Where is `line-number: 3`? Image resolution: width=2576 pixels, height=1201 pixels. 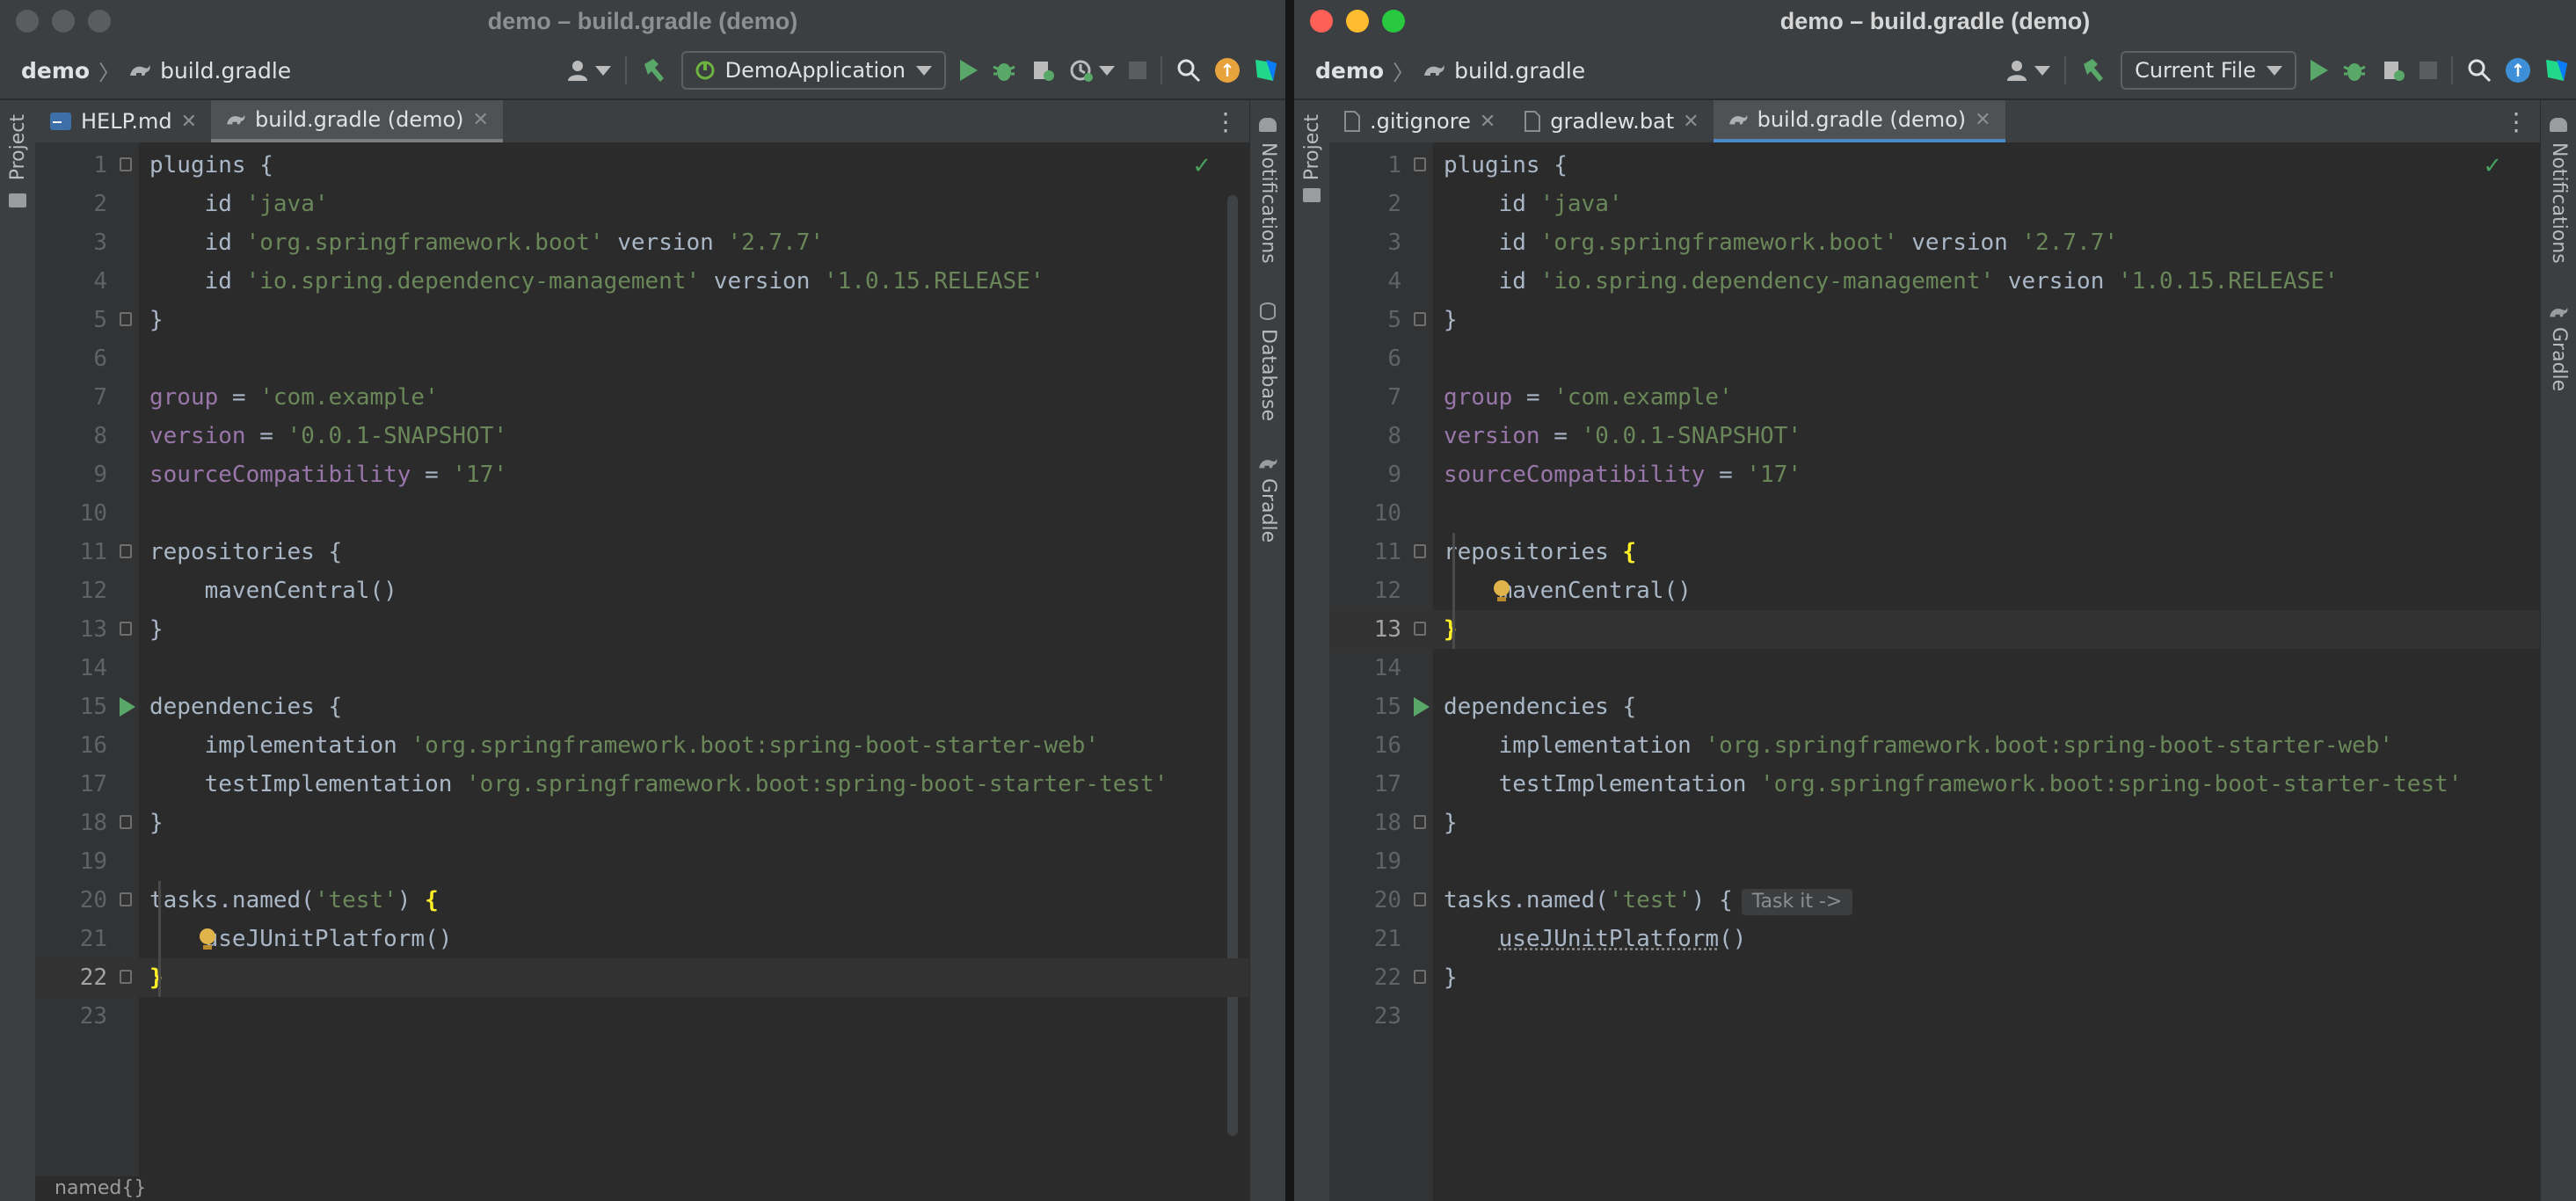
line-number: 3 is located at coordinates (1365, 242).